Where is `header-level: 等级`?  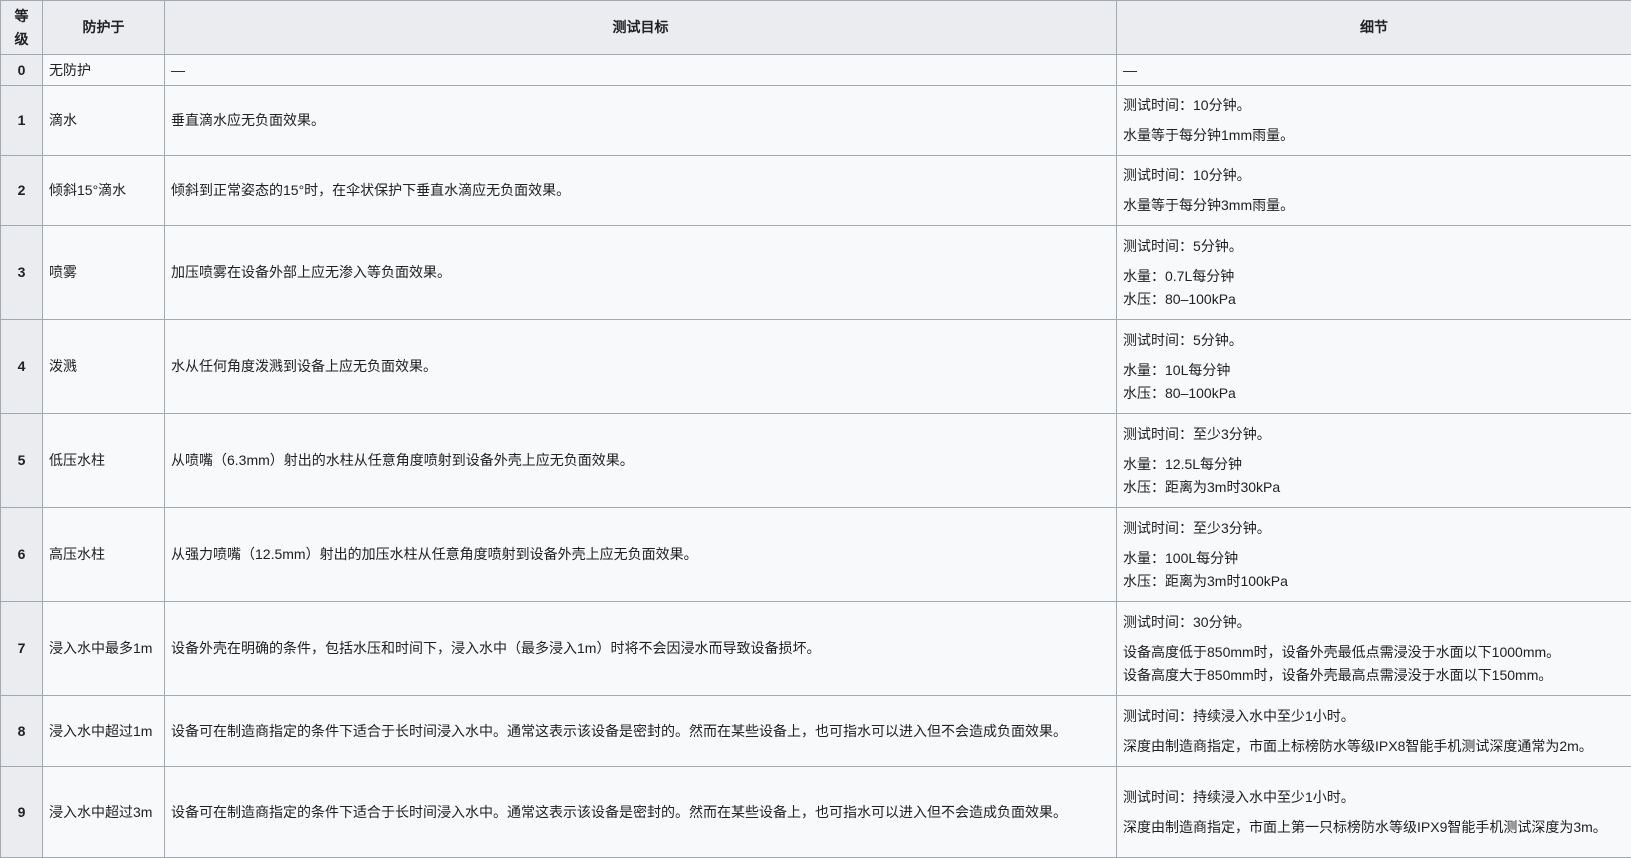
header-level: 等级 is located at coordinates (22, 28).